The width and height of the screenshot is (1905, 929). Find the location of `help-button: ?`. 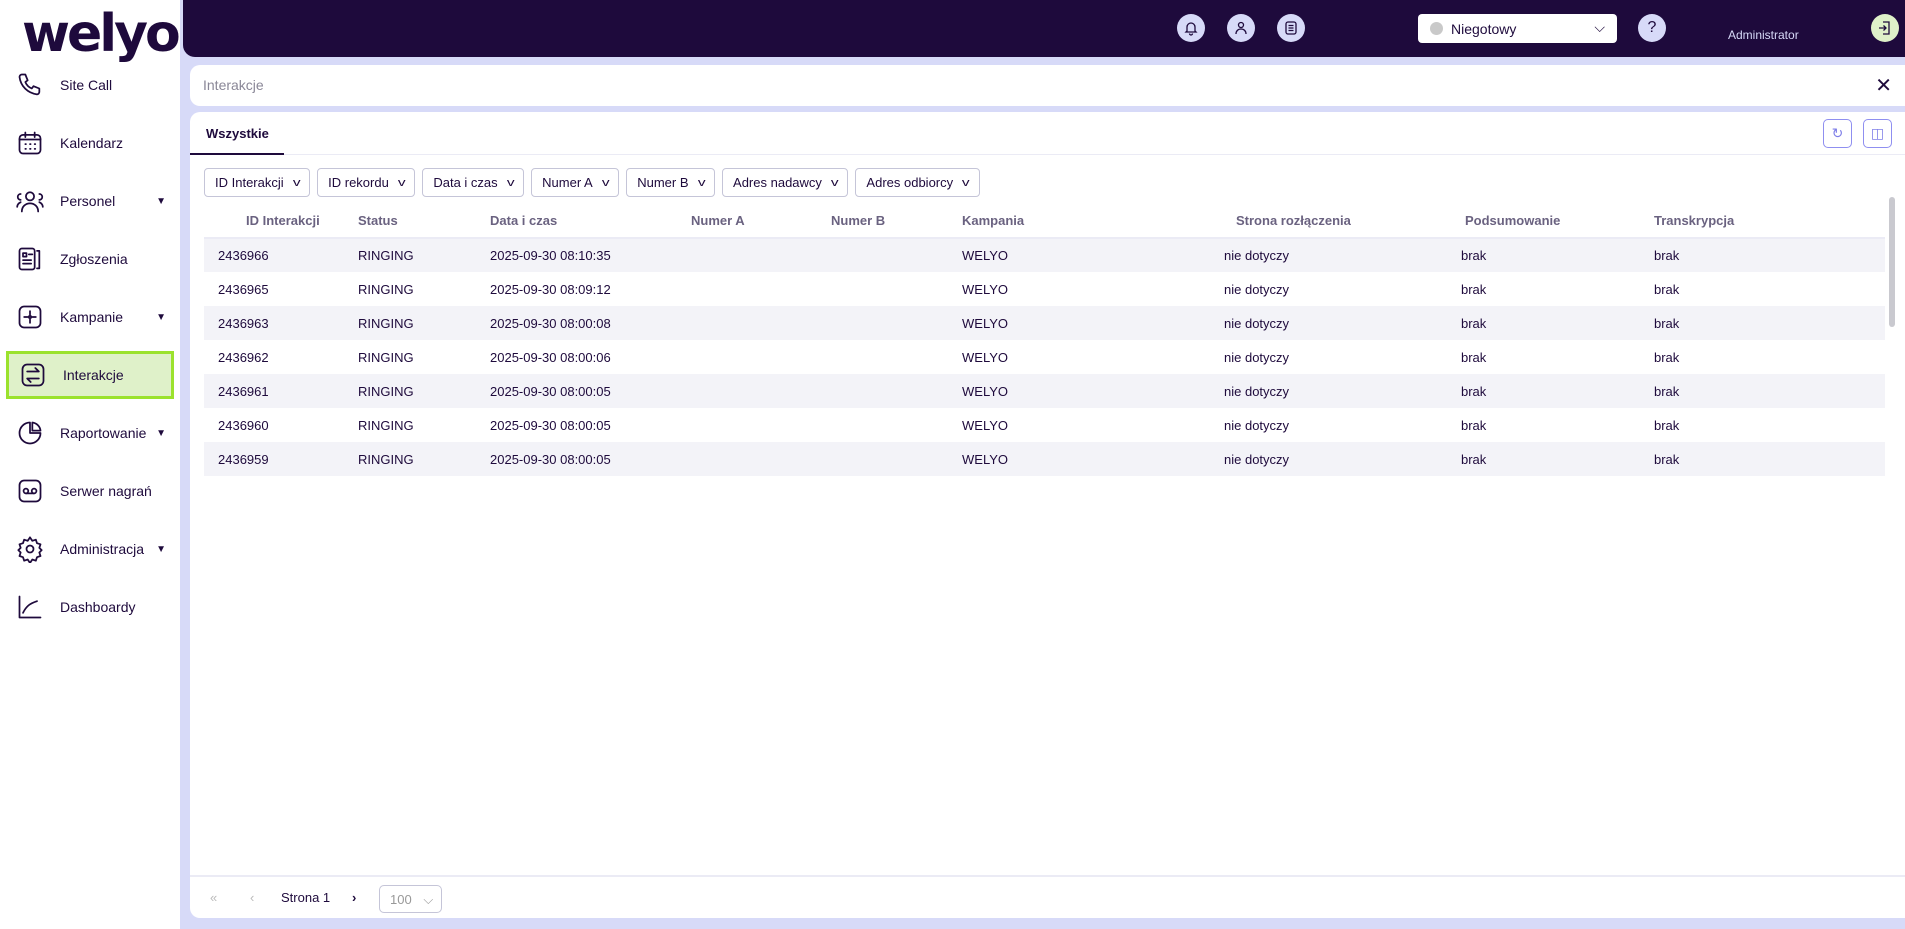

help-button: ? is located at coordinates (1652, 28).